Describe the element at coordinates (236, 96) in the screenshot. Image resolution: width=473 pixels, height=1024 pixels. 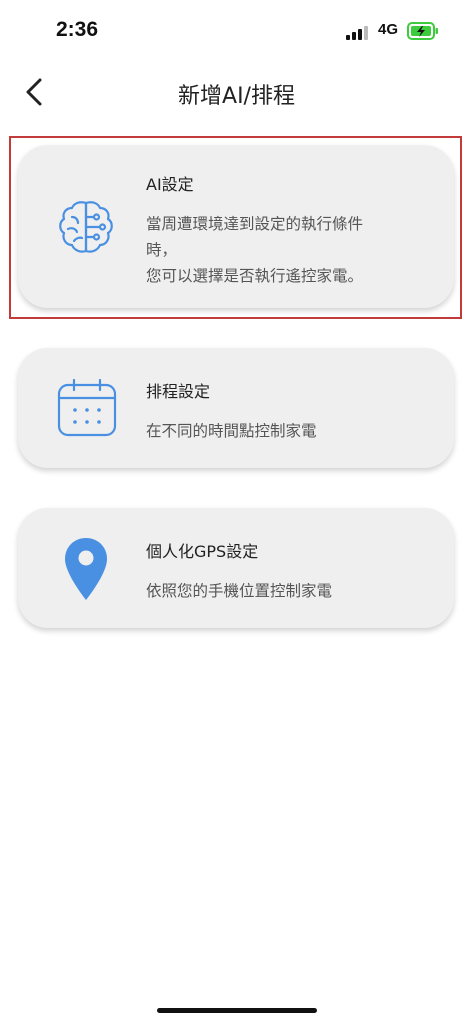
I see `page-title: 新增AI/排程` at that location.